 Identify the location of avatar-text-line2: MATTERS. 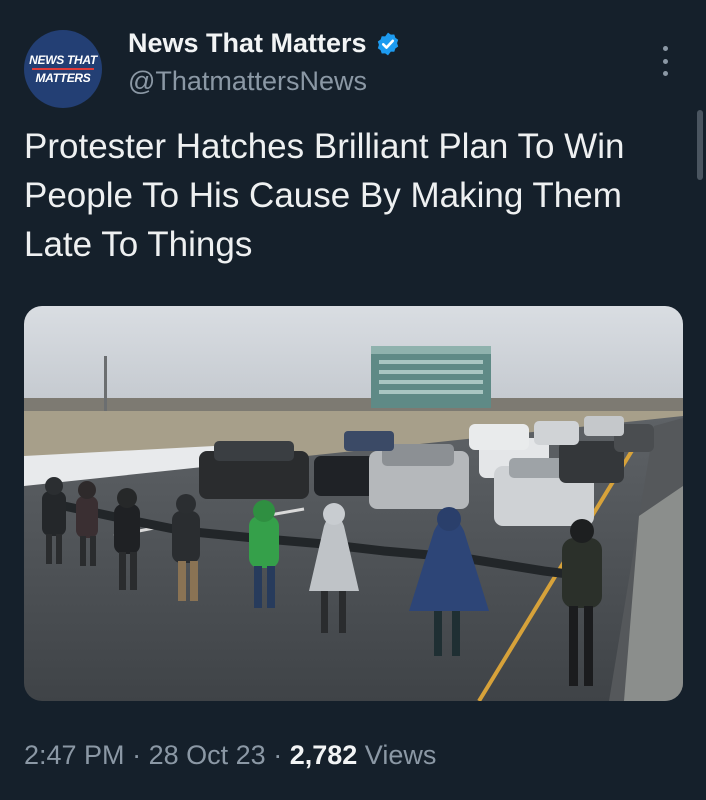
(63, 78).